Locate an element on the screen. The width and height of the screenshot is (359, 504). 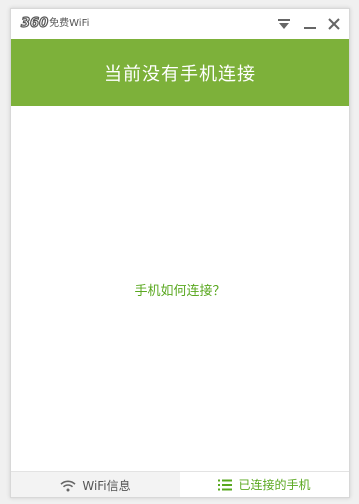
logo-text: 免费WiFi is located at coordinates (69, 23).